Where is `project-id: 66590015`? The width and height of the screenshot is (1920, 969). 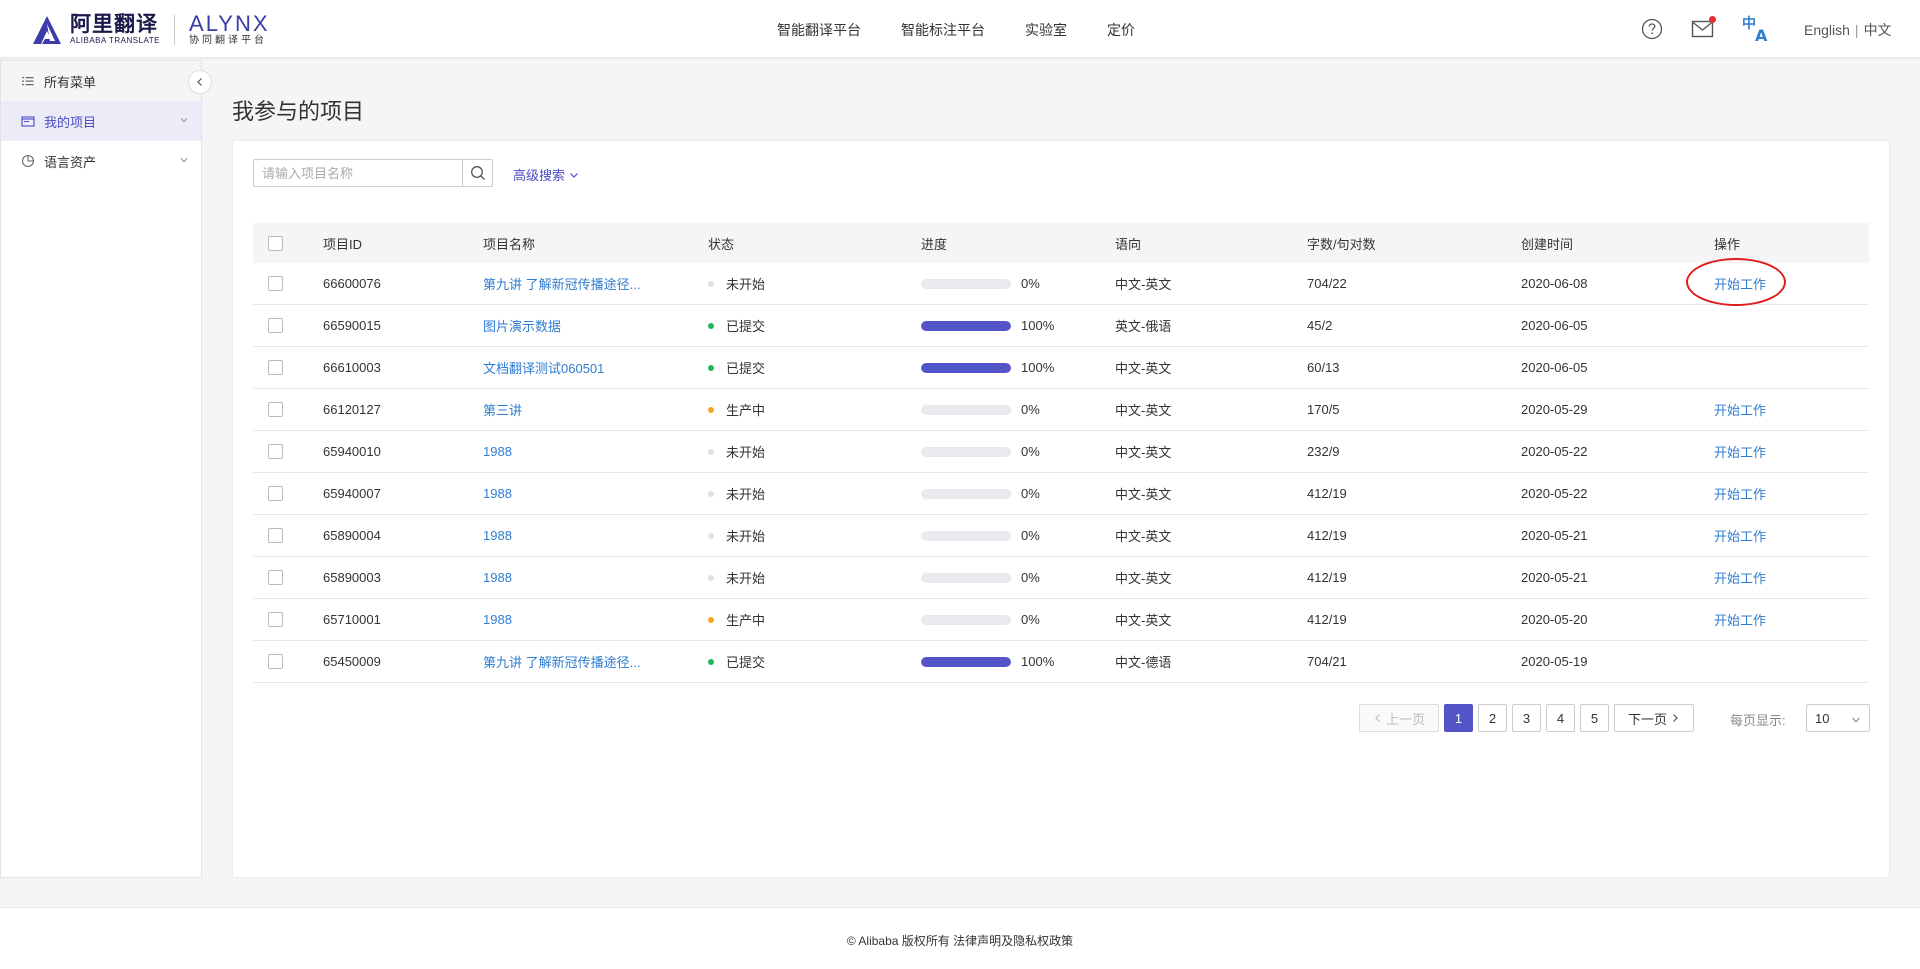 project-id: 66590015 is located at coordinates (352, 325).